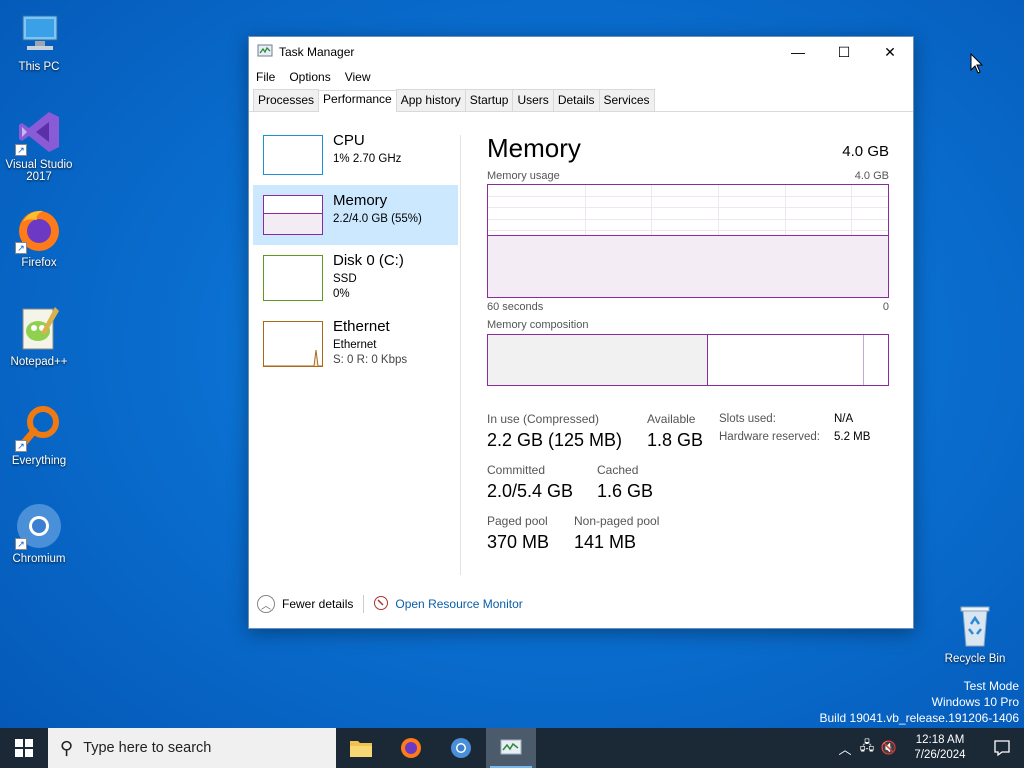 The width and height of the screenshot is (1024, 768). What do you see at coordinates (39, 526) in the screenshot?
I see `chromium-icon: ↗` at bounding box center [39, 526].